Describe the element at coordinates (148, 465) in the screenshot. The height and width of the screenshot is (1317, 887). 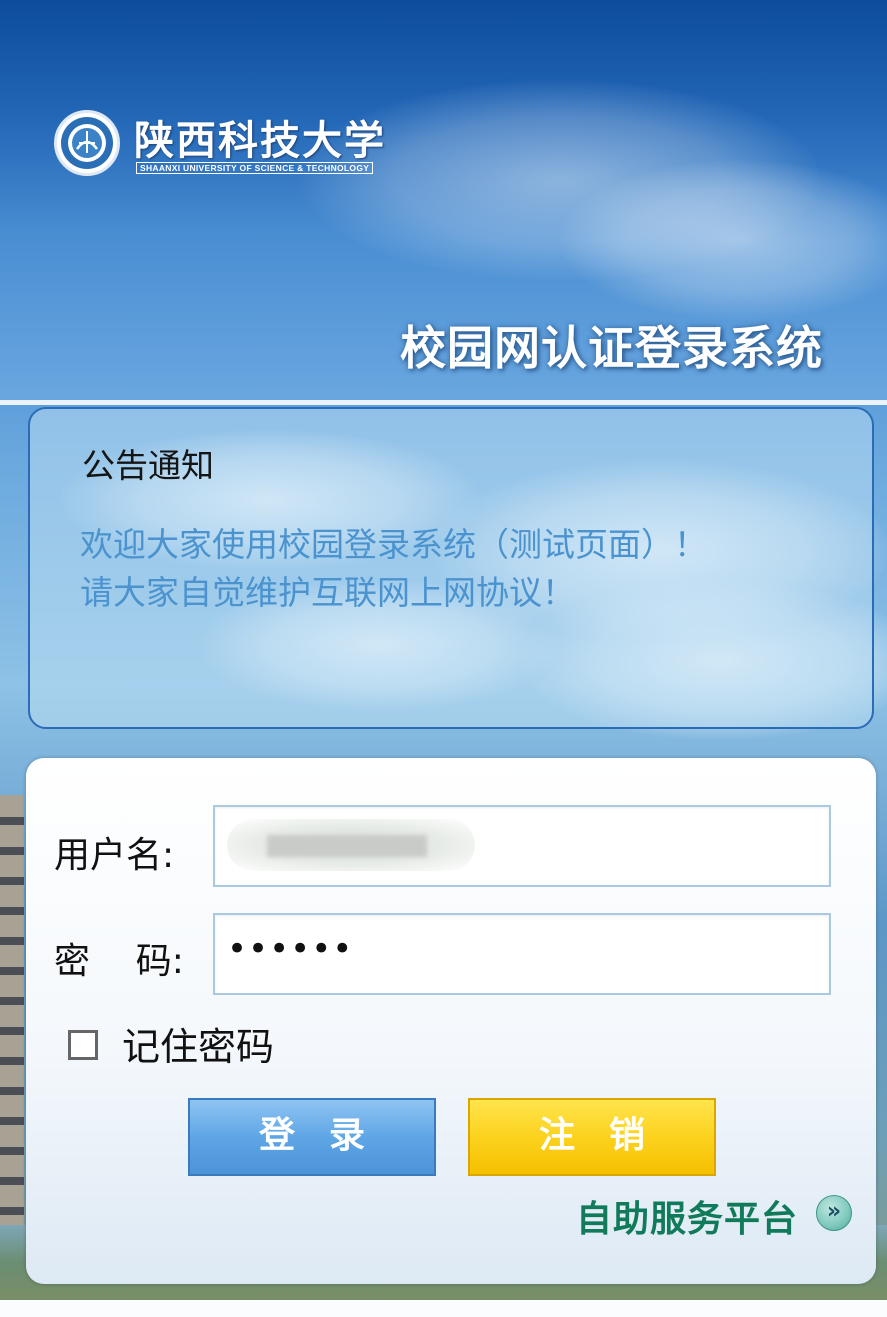
I see `notice-title: 公告通知` at that location.